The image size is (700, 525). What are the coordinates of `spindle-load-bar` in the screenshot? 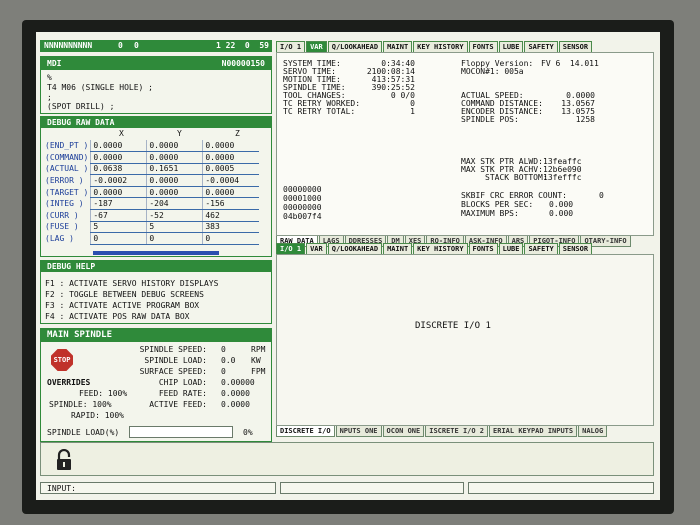 It's located at (181, 432).